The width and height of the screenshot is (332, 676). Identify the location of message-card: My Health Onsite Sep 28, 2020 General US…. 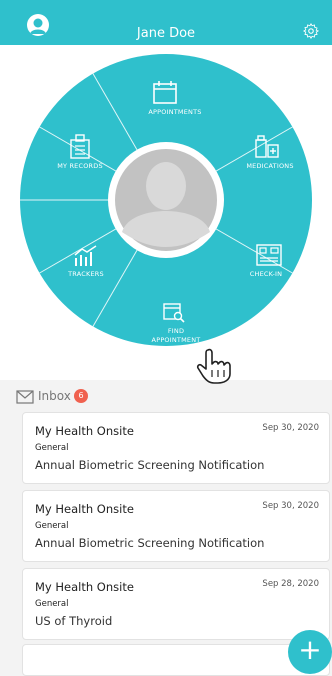
(176, 604).